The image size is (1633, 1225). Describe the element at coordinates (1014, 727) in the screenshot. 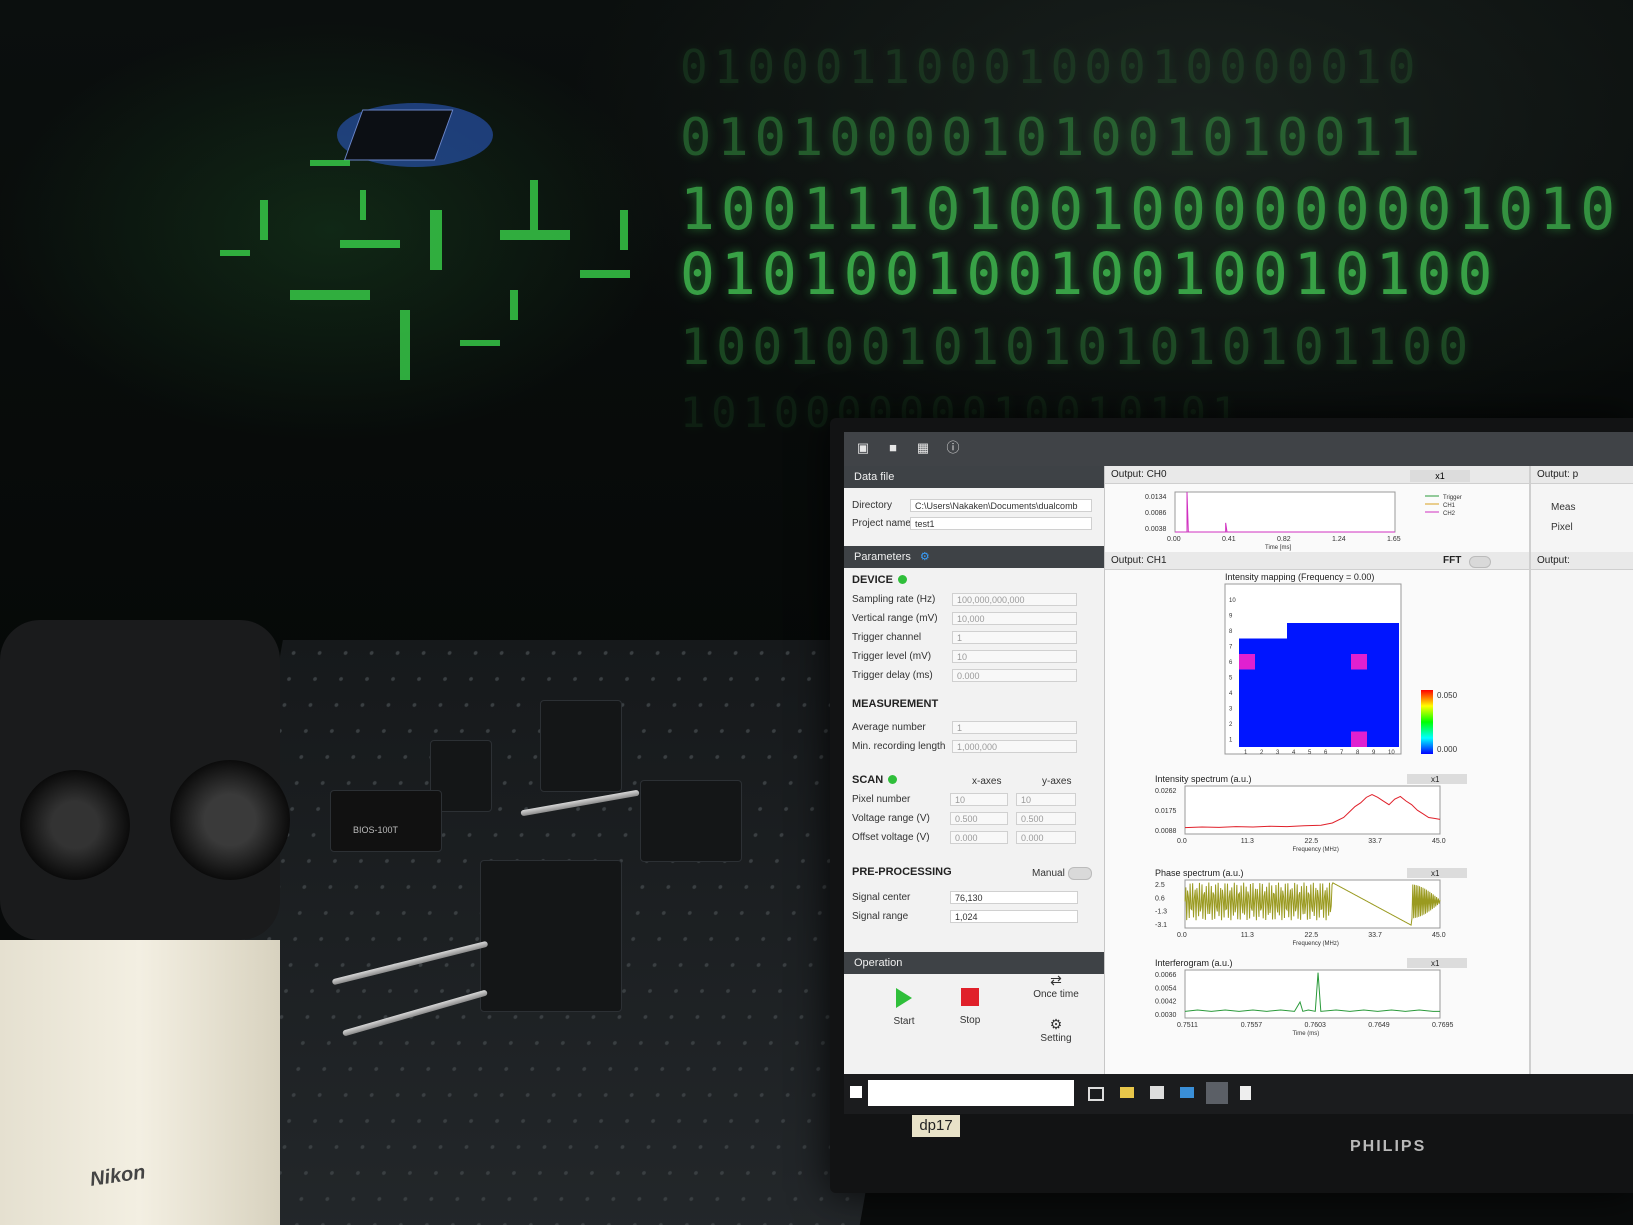

I see `measurement-row-input: 1` at that location.